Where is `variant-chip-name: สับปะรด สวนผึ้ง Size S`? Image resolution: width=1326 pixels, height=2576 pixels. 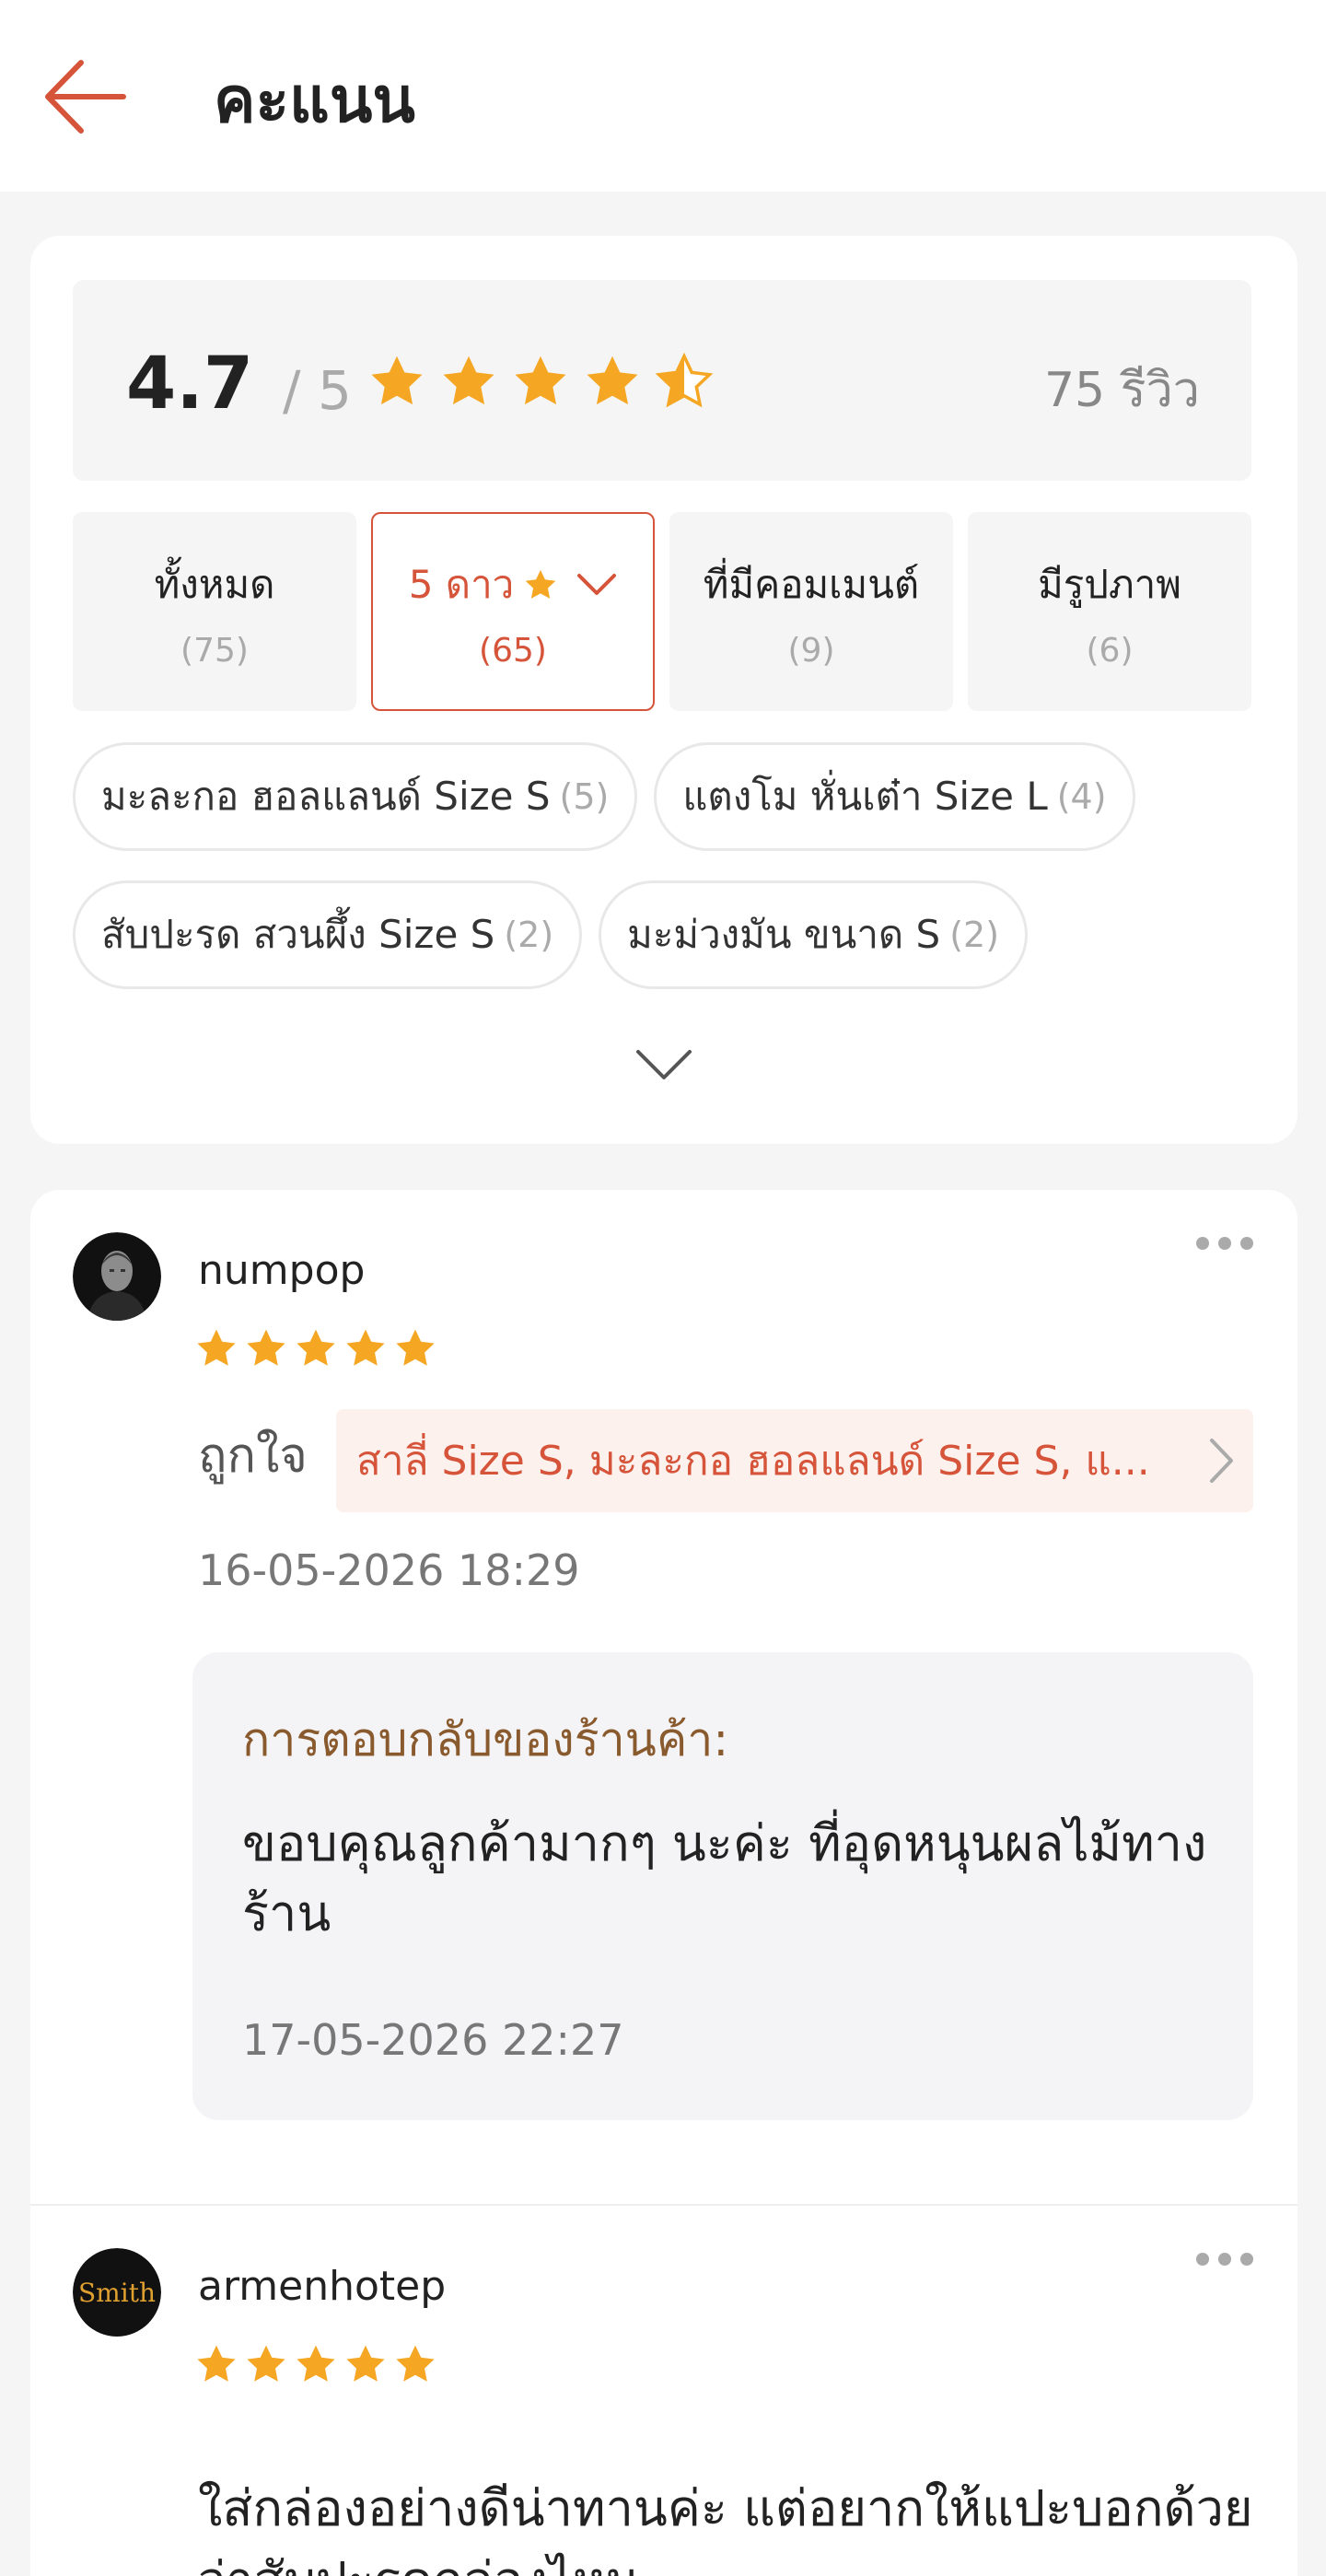 variant-chip-name: สับปะรด สวนผึ้ง Size S is located at coordinates (298, 934).